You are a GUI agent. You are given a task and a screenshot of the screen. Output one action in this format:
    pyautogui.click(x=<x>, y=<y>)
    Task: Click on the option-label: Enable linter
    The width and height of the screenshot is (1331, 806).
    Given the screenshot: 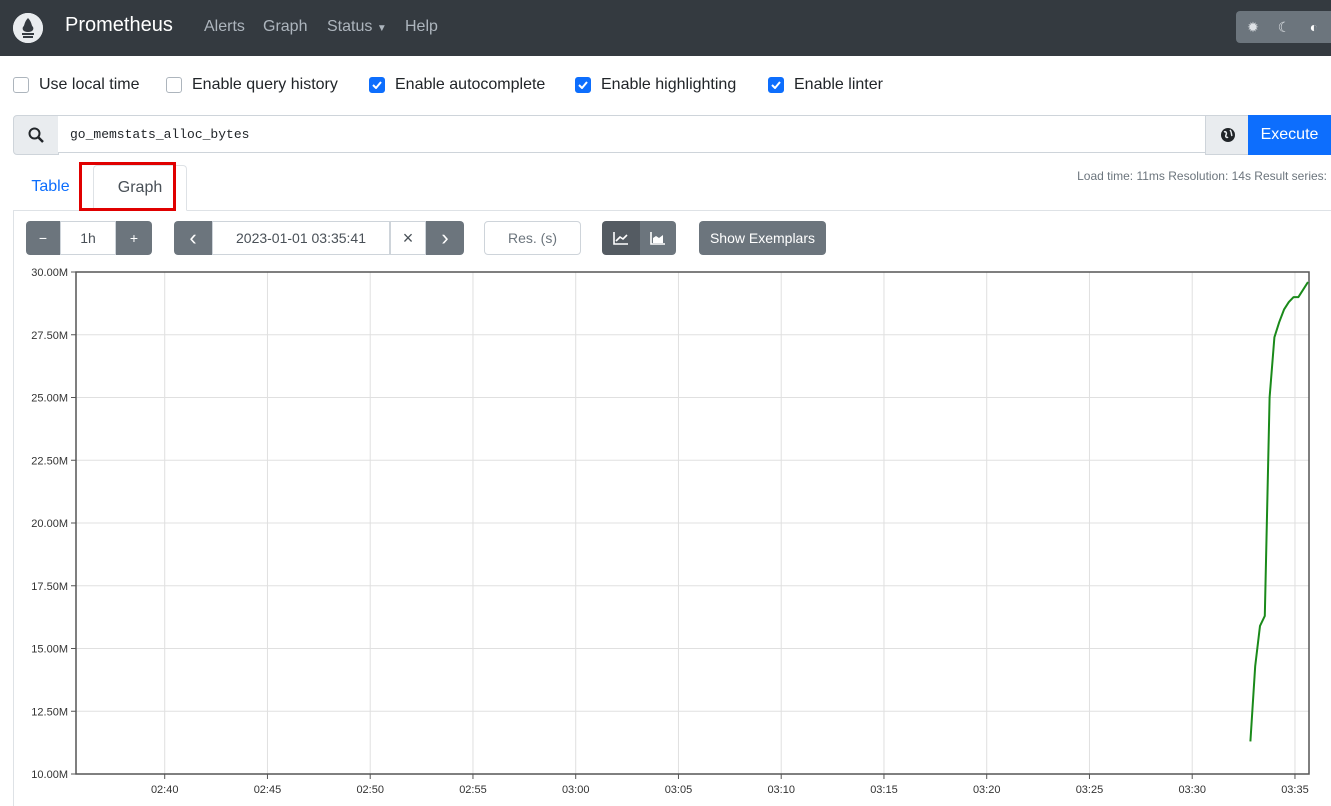 What is the action you would take?
    pyautogui.click(x=838, y=84)
    